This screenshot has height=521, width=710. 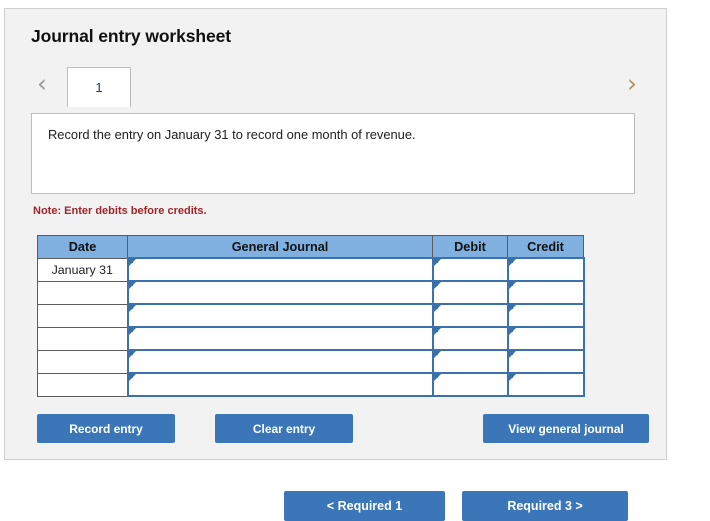 I want to click on worksheet-tabstrip: ‹ 1 ›, so click(x=337, y=89).